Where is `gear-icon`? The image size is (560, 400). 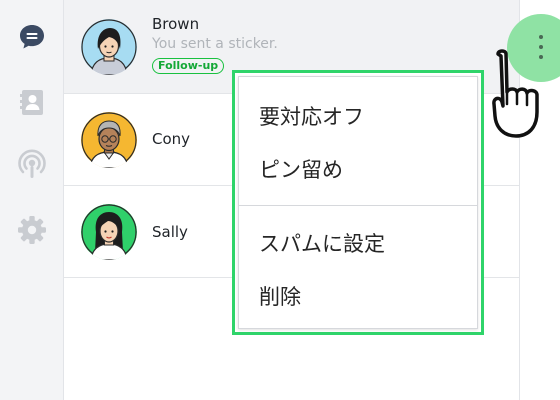 gear-icon is located at coordinates (32, 230).